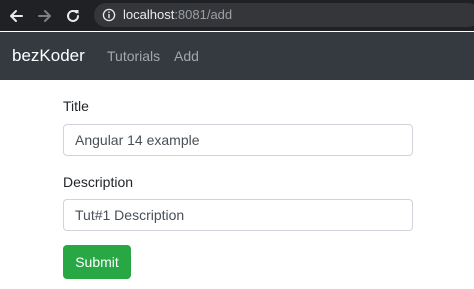 The height and width of the screenshot is (289, 474). Describe the element at coordinates (238, 140) in the screenshot. I see `title-input` at that location.